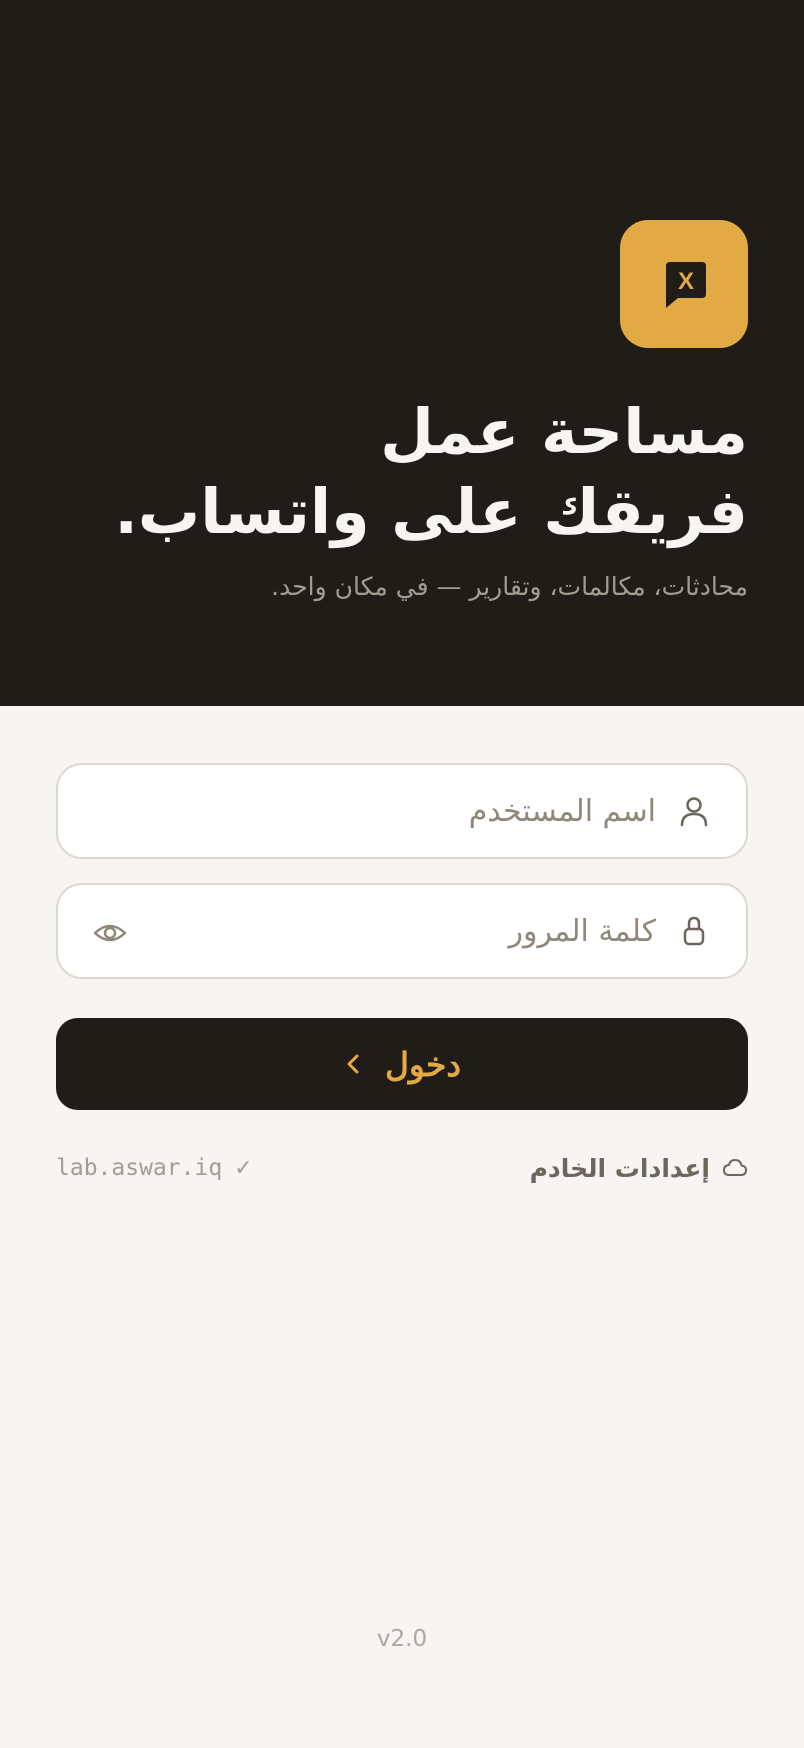 The image size is (804, 1748). I want to click on server-settings-link: إعدادات الخادم, so click(639, 1168).